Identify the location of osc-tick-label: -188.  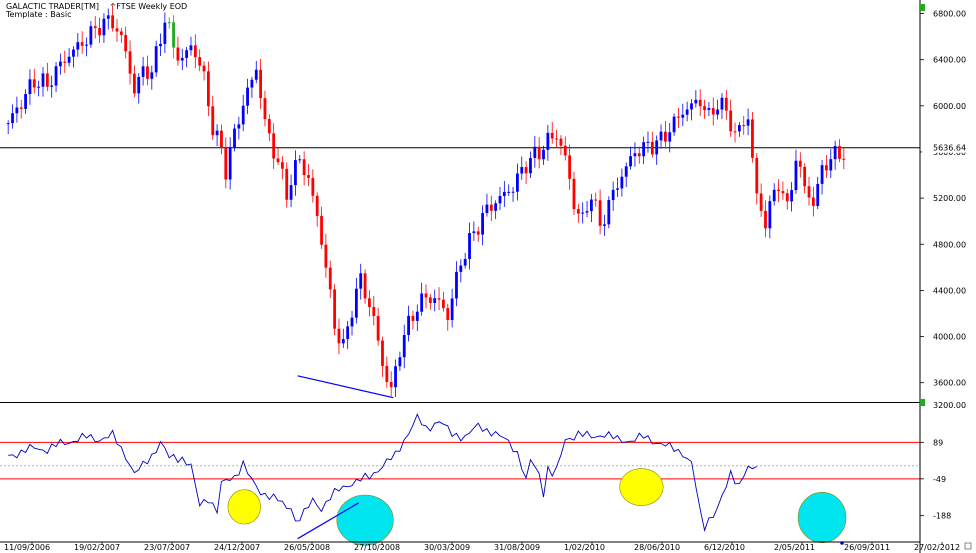
(942, 516).